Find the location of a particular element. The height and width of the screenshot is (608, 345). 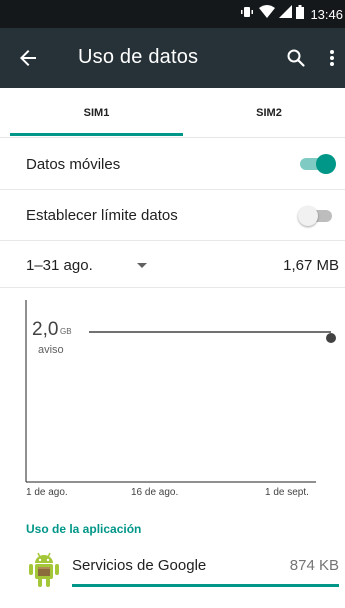

mobile-data-switch is located at coordinates (317, 163).